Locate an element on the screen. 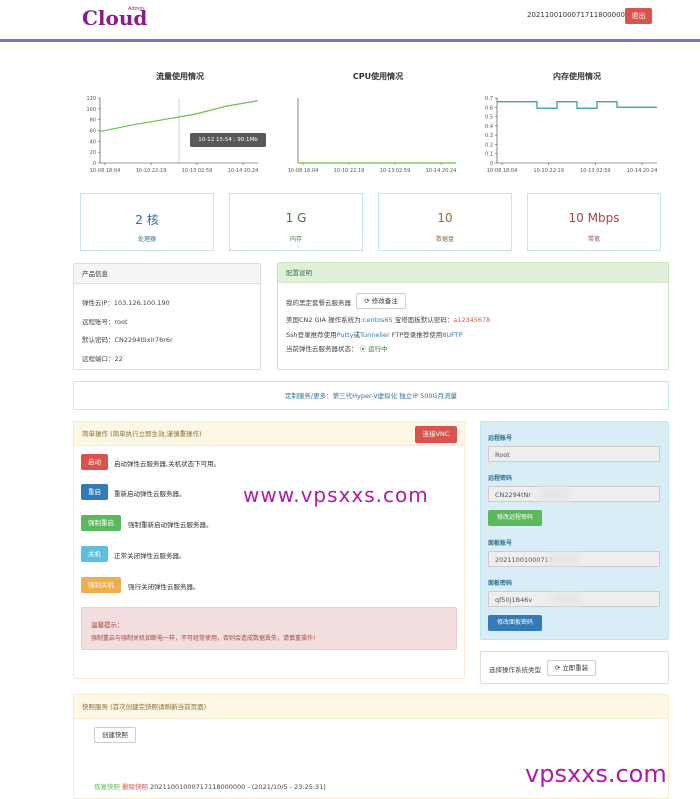  watermark-center: www.vpsxxs.com is located at coordinates (336, 495).